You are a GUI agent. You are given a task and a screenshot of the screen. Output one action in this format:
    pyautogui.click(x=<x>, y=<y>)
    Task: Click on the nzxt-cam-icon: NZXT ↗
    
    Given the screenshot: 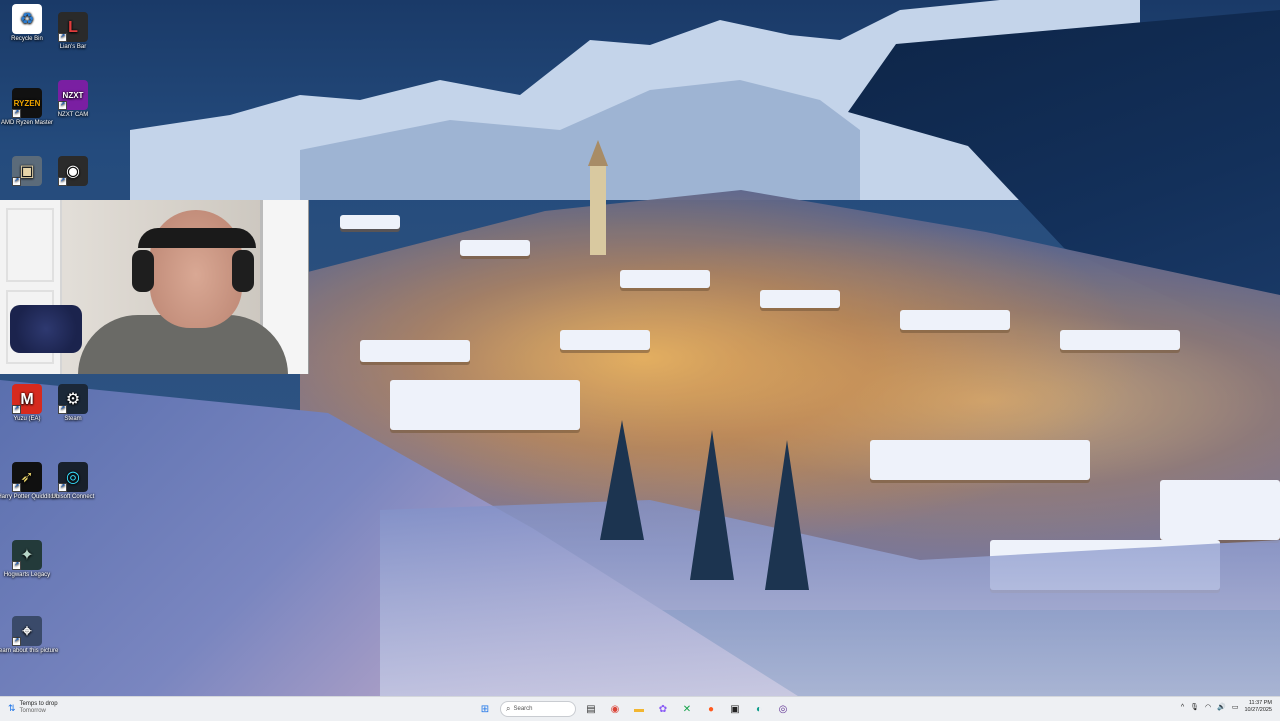 What is the action you would take?
    pyautogui.click(x=73, y=95)
    